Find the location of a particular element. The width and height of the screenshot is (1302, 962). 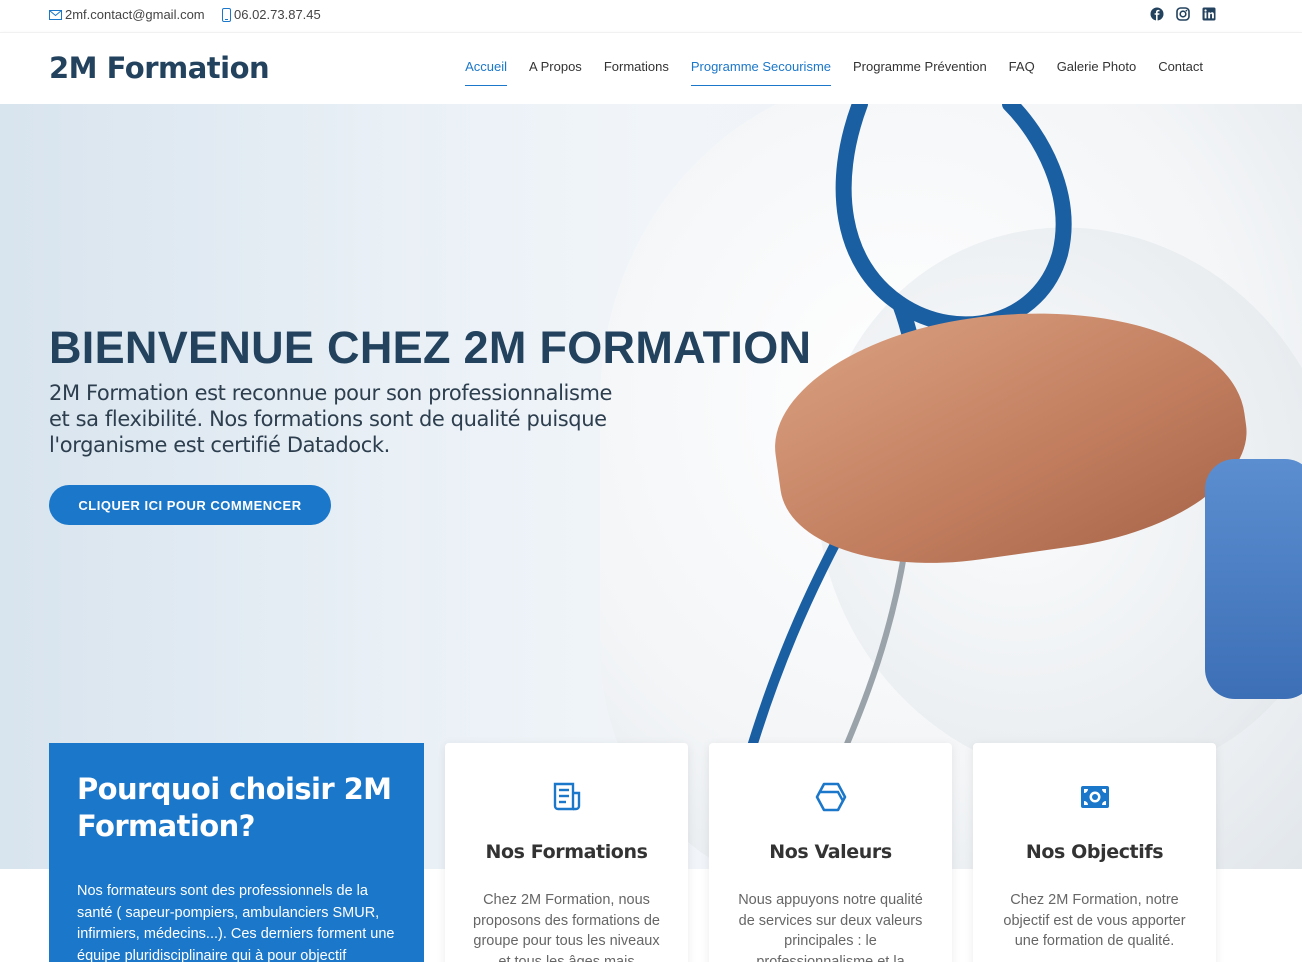

nav-contact: Contact is located at coordinates (1180, 72).